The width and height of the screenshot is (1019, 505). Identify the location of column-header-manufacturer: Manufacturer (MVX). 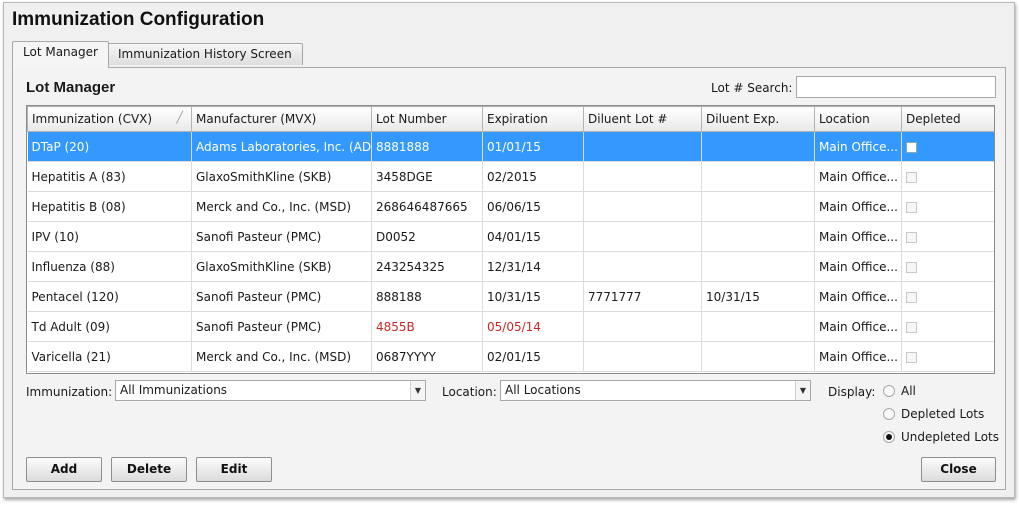
(281, 119).